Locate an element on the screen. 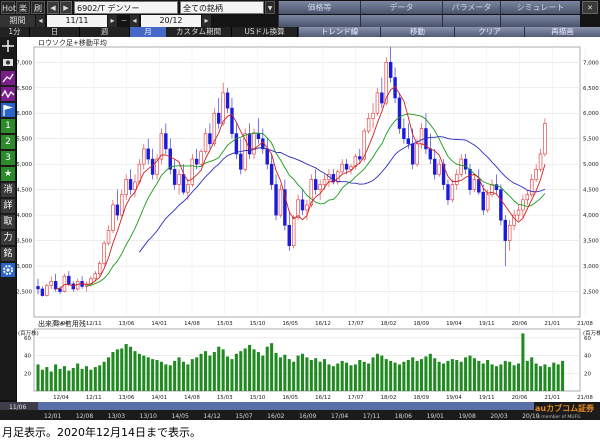 This screenshot has height=440, width=600. tab-data-sub is located at coordinates (401, 21).